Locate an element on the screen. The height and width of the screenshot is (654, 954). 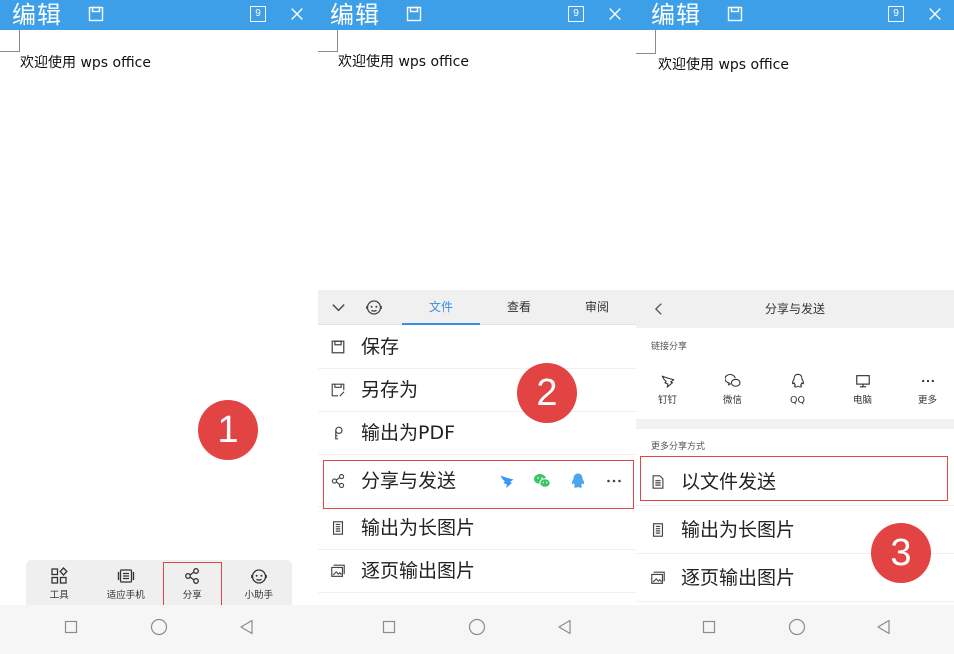
menu-item-label: 输出为长图片 is located at coordinates (418, 528).